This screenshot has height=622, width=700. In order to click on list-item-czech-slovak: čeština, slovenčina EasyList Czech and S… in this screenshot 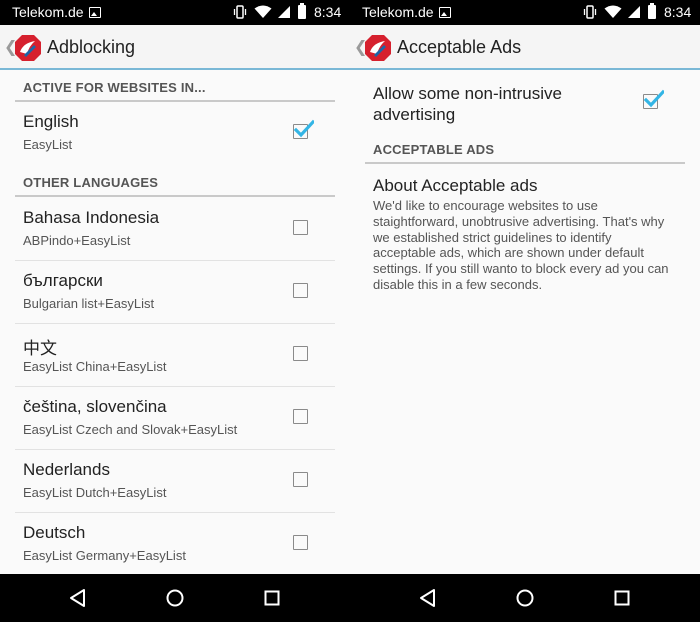, I will do `click(175, 418)`.